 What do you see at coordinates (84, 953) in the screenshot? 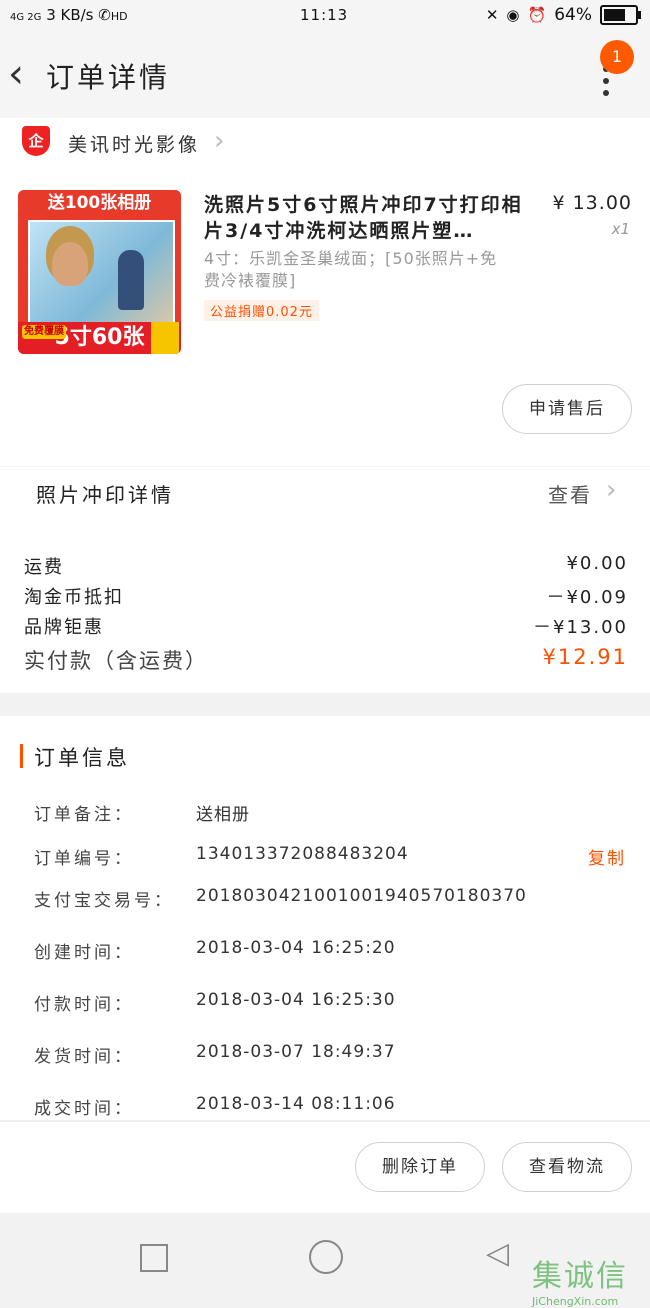
I see `info-label: 创建时间：` at bounding box center [84, 953].